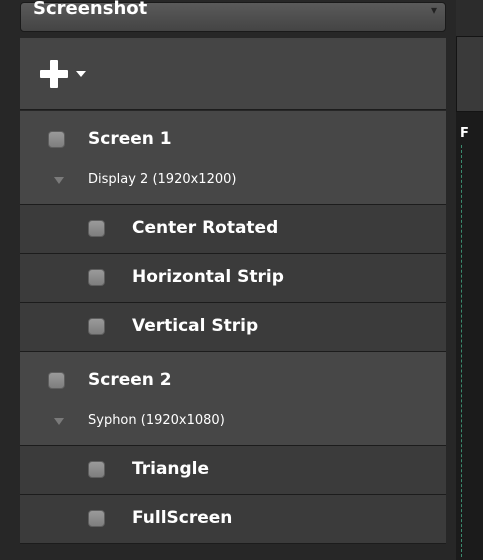 The image size is (483, 560). Describe the element at coordinates (130, 380) in the screenshot. I see `screen-name: Screen 2` at that location.